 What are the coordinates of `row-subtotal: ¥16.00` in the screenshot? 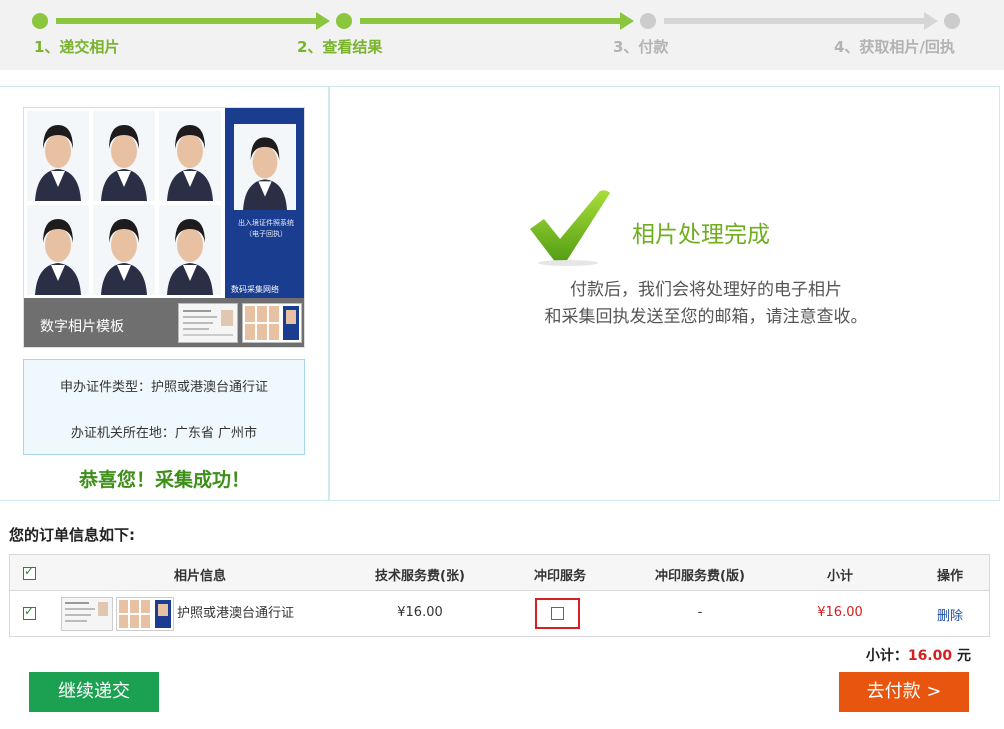 It's located at (840, 612).